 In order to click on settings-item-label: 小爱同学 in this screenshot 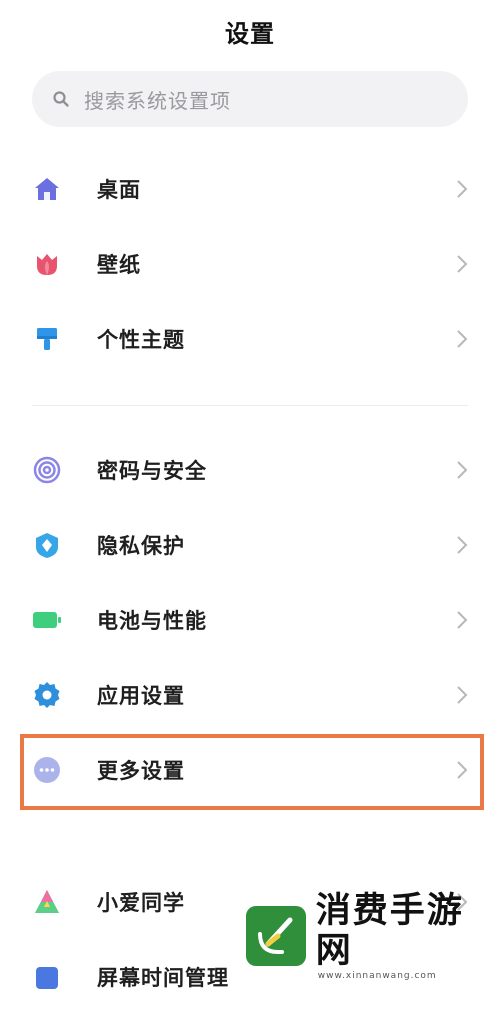, I will do `click(141, 903)`.